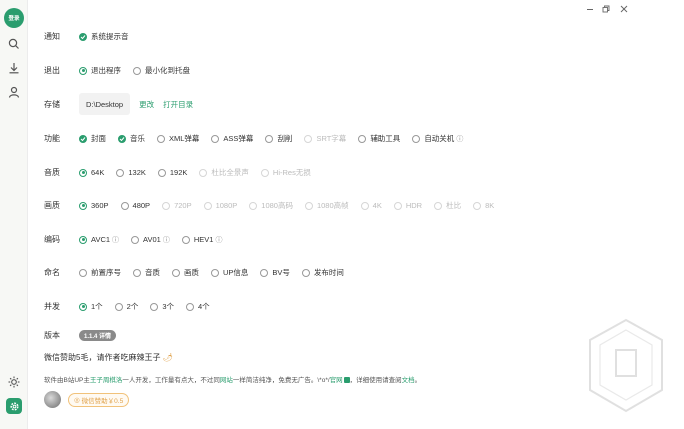  Describe the element at coordinates (98, 335) in the screenshot. I see `version-badge: 1.1.4 详情` at that location.